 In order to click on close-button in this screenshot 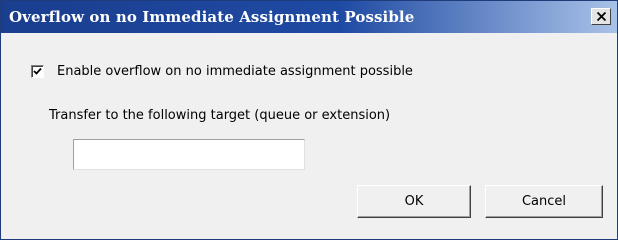, I will do `click(601, 16)`.